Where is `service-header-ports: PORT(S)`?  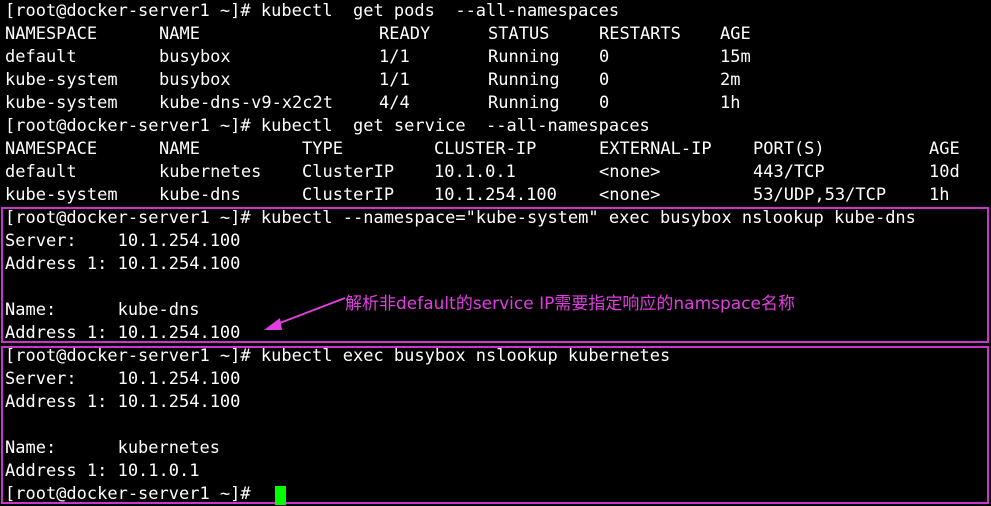 service-header-ports: PORT(S) is located at coordinates (789, 149).